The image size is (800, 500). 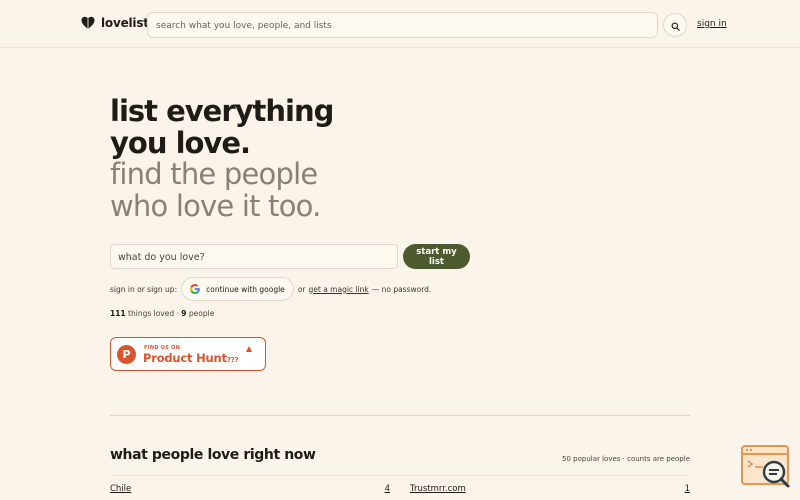 I want to click on heart-icon, so click(x=88, y=23).